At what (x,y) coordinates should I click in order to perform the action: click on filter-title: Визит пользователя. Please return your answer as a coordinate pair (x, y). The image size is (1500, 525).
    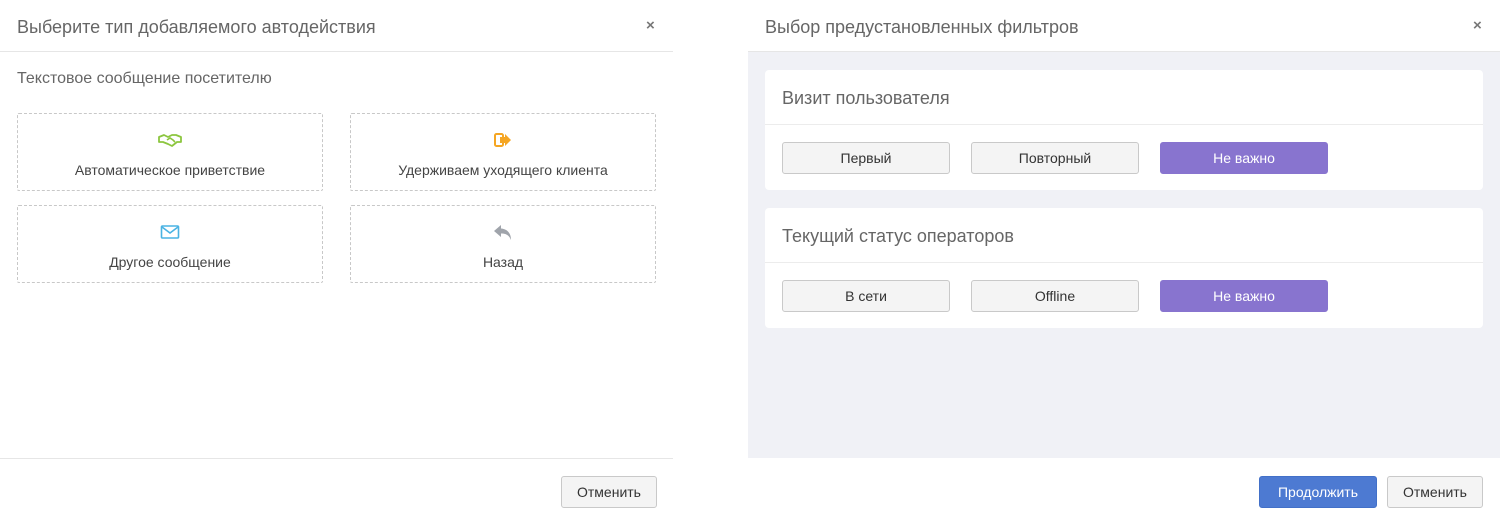
    Looking at the image, I should click on (866, 98).